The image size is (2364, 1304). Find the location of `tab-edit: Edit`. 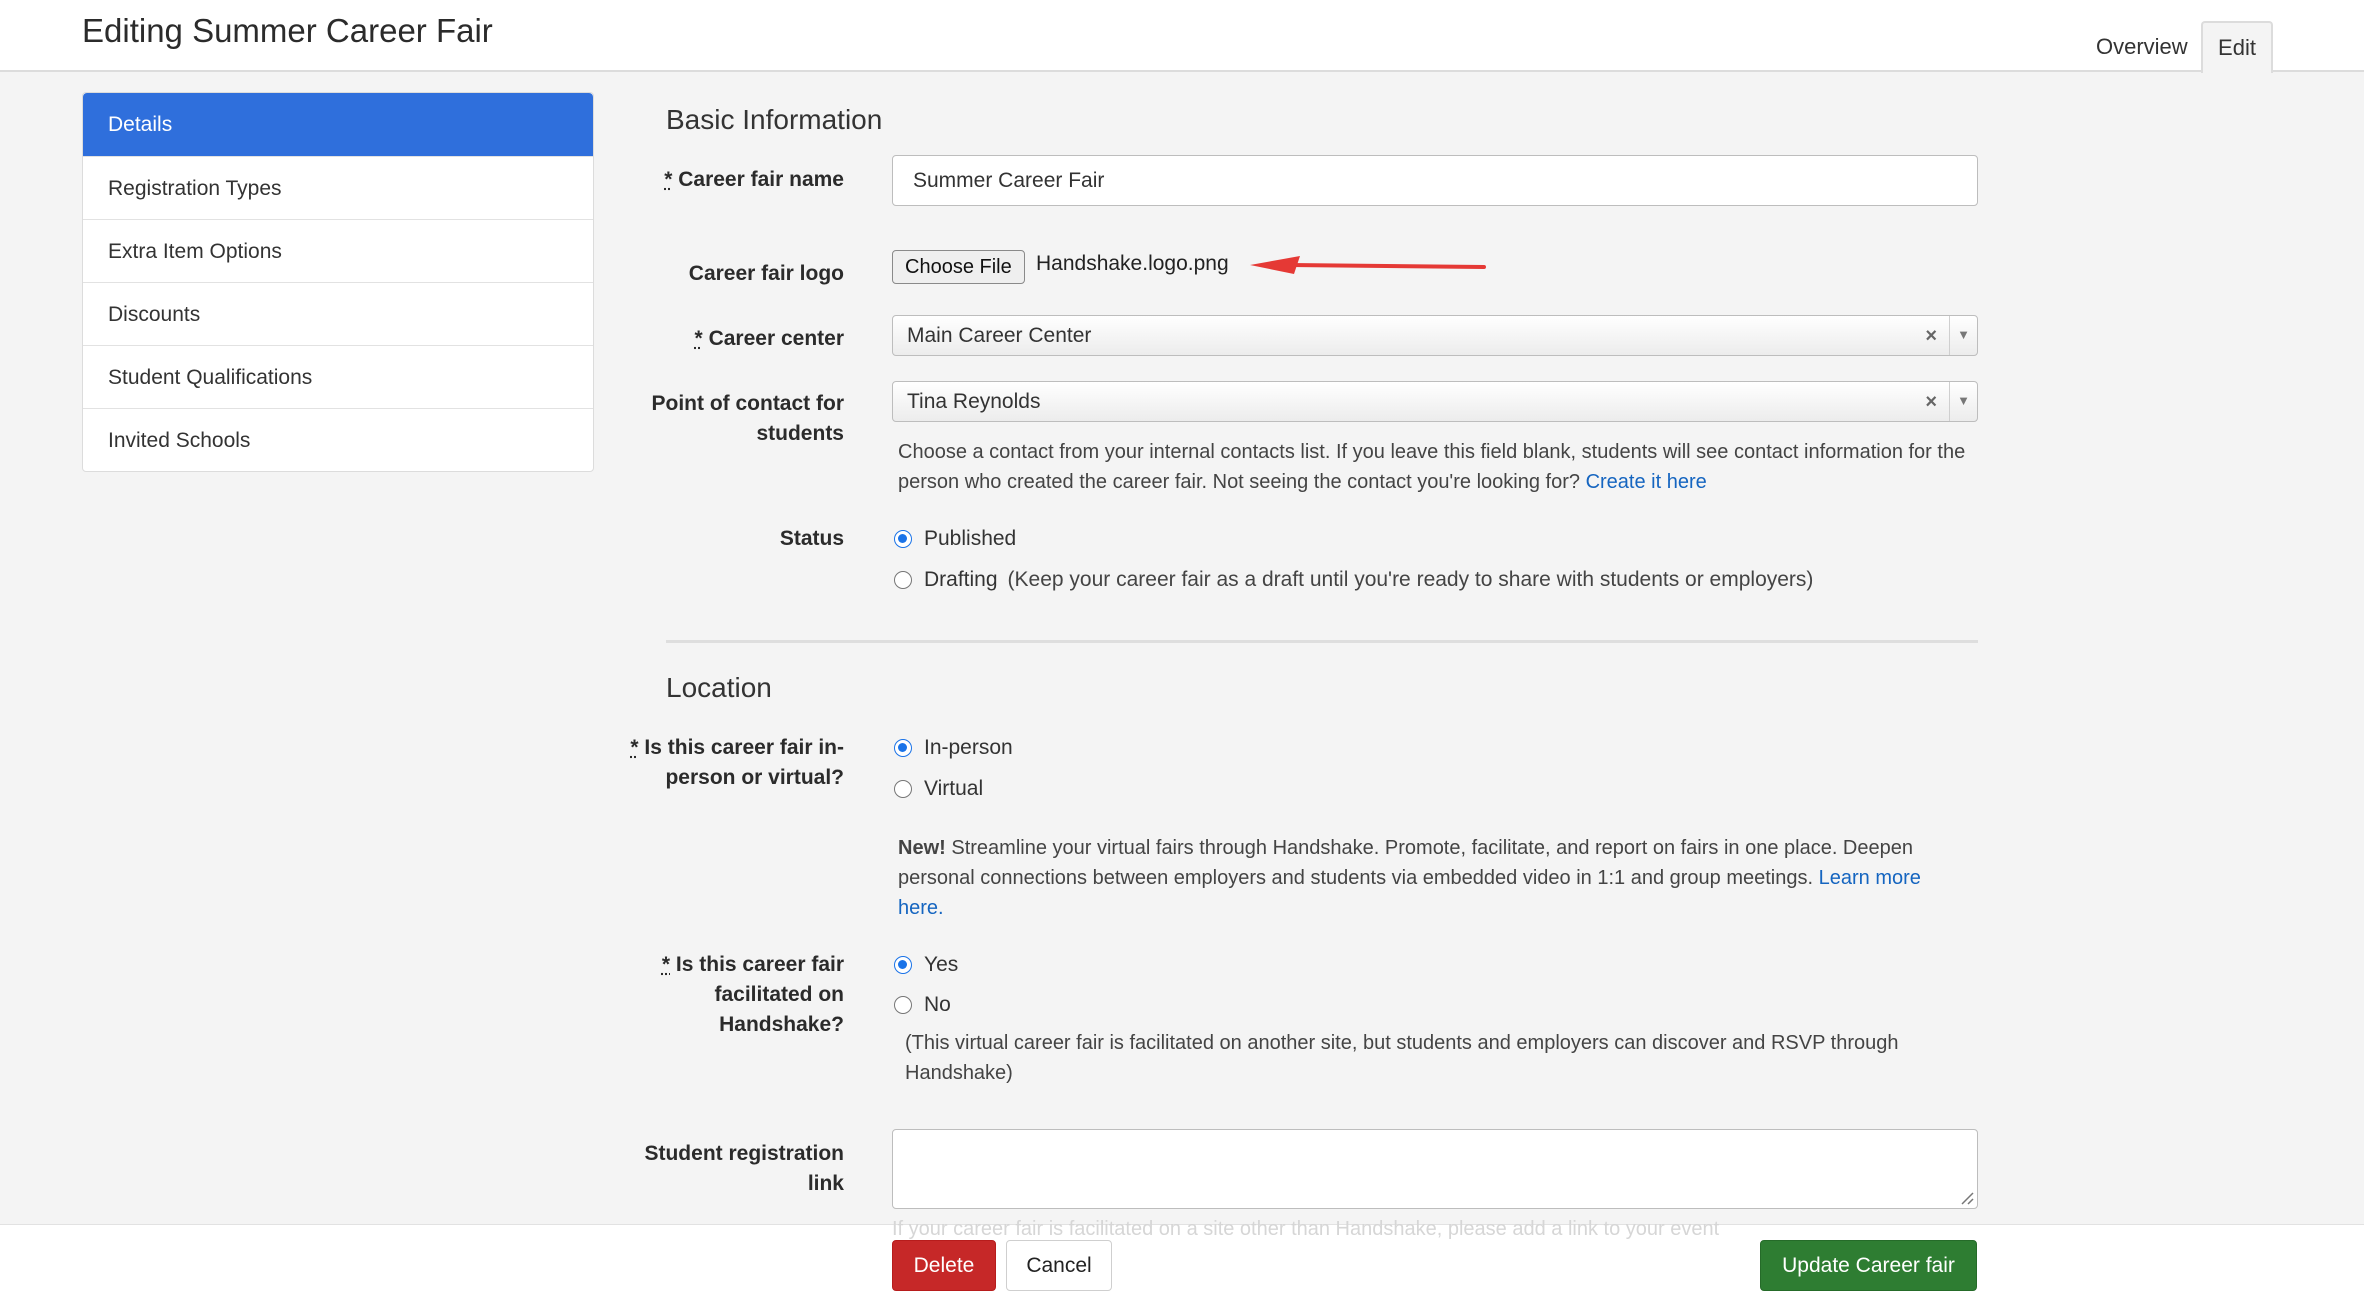

tab-edit: Edit is located at coordinates (2237, 47).